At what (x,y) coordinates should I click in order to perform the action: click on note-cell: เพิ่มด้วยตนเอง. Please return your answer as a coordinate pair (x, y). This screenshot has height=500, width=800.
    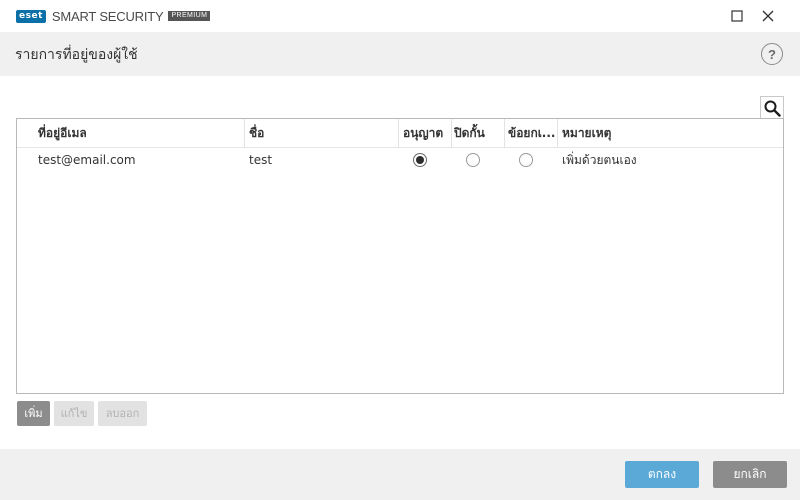
    Looking at the image, I should click on (599, 160).